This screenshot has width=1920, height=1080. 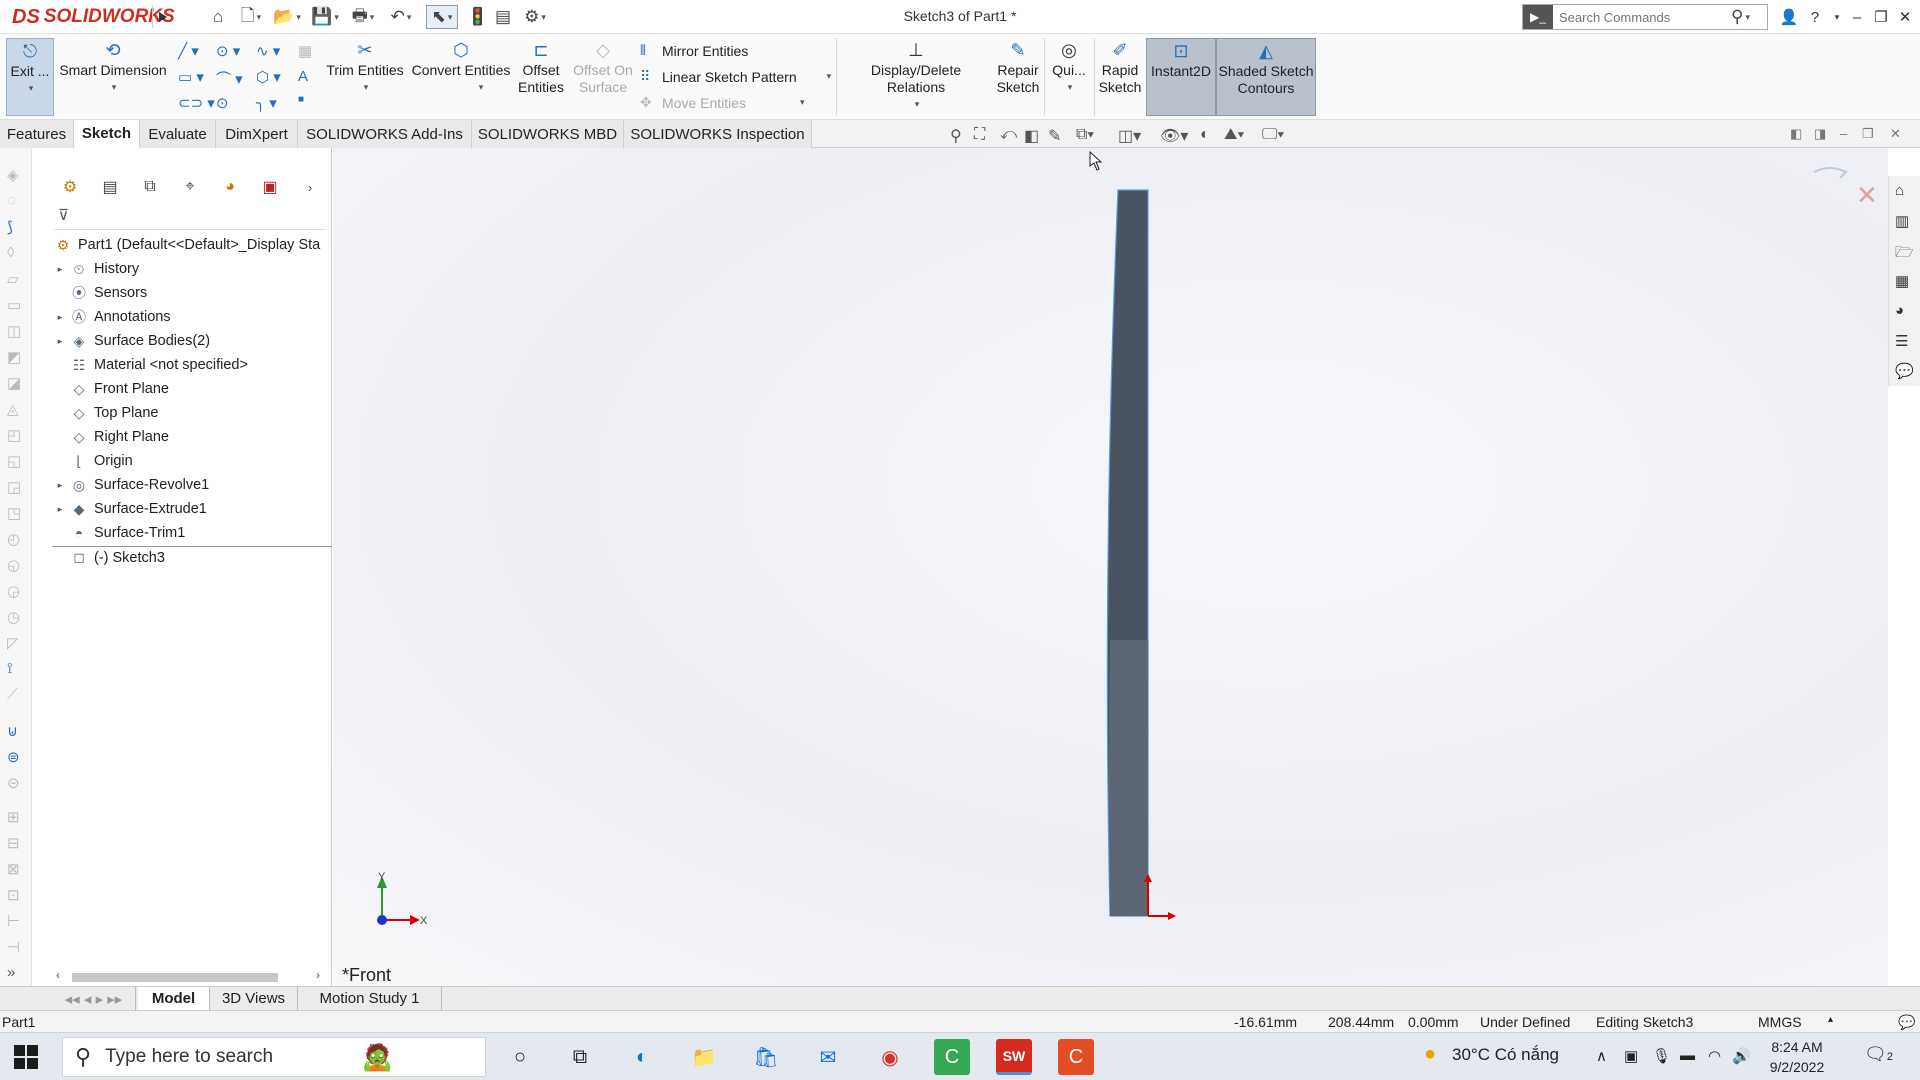 I want to click on microphone-icon: 🎙, so click(x=1661, y=1056).